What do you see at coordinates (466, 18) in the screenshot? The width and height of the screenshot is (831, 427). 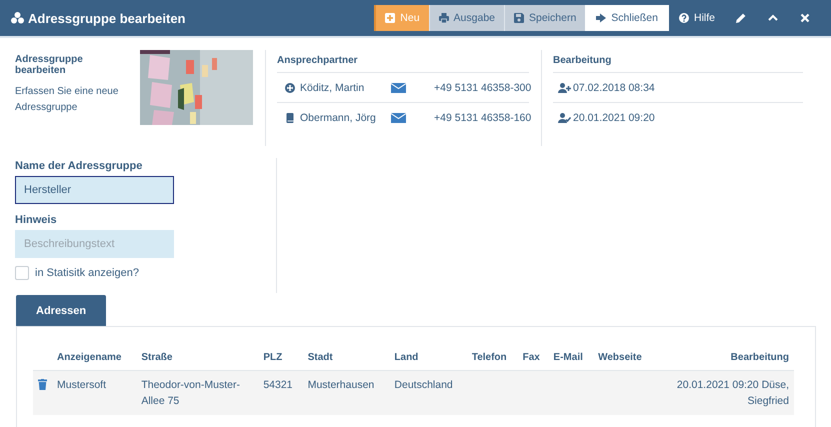 I see `print-button: Ausgabe` at bounding box center [466, 18].